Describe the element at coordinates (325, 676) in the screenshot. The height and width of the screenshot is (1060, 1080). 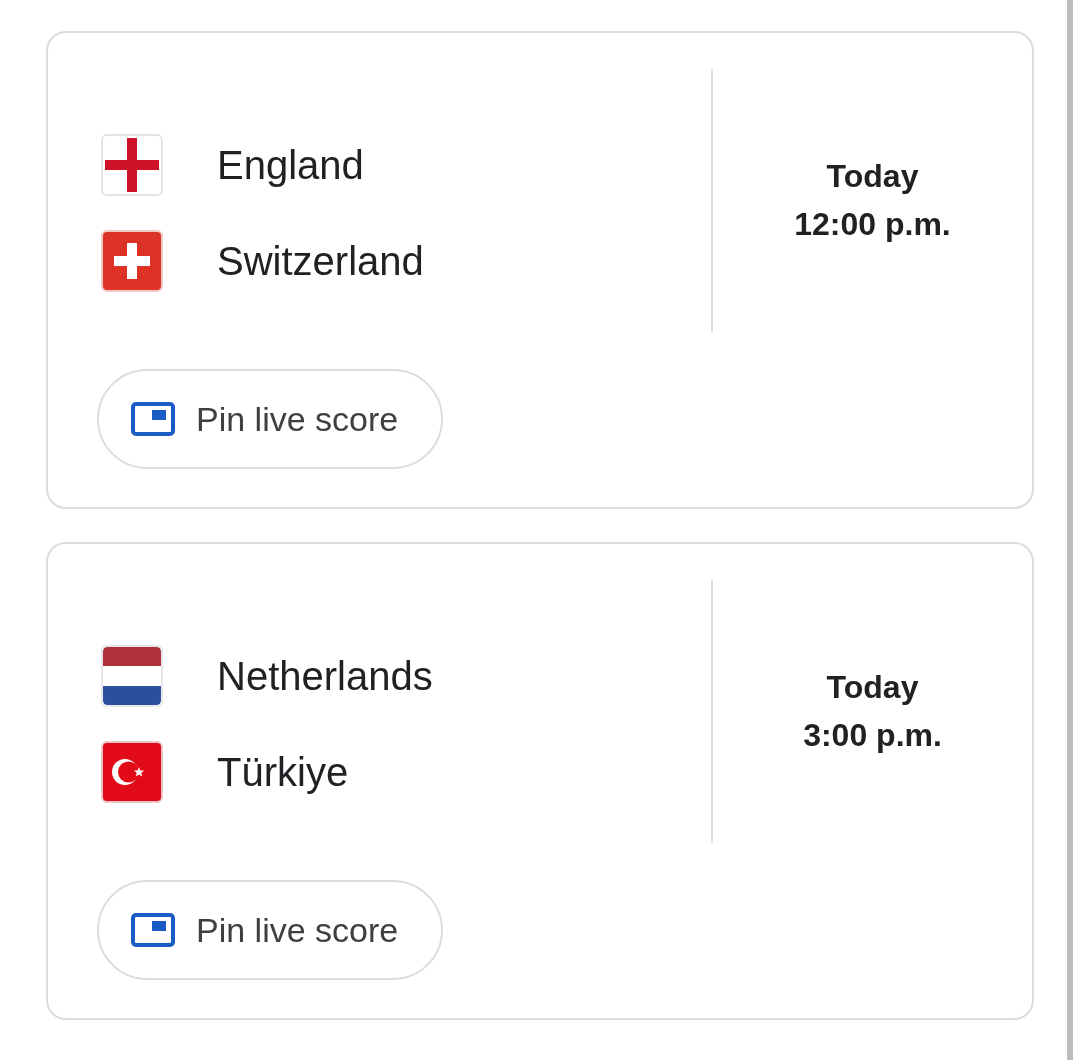
I see `team-name: Netherlands` at that location.